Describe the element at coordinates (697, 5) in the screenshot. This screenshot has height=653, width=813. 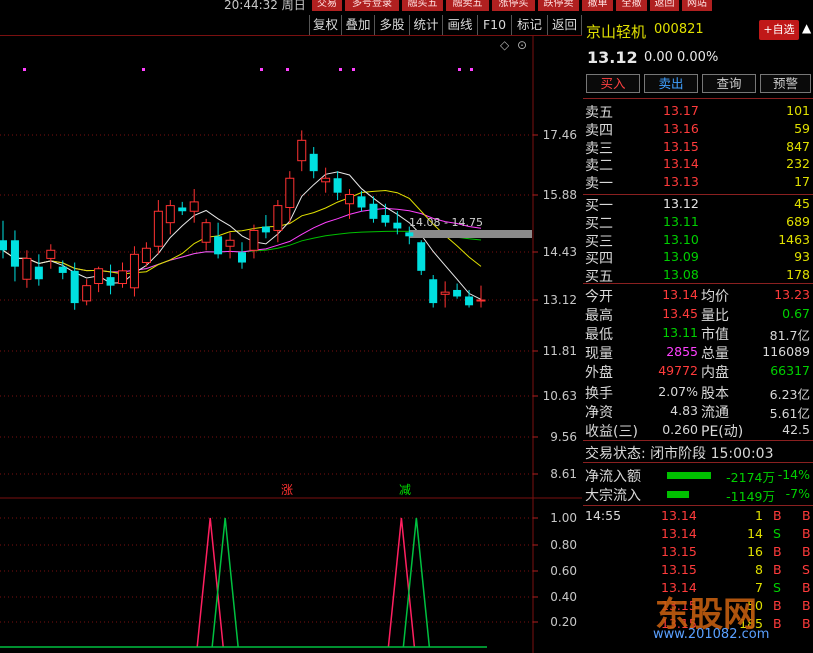
I see `topbar-button: 网站` at that location.